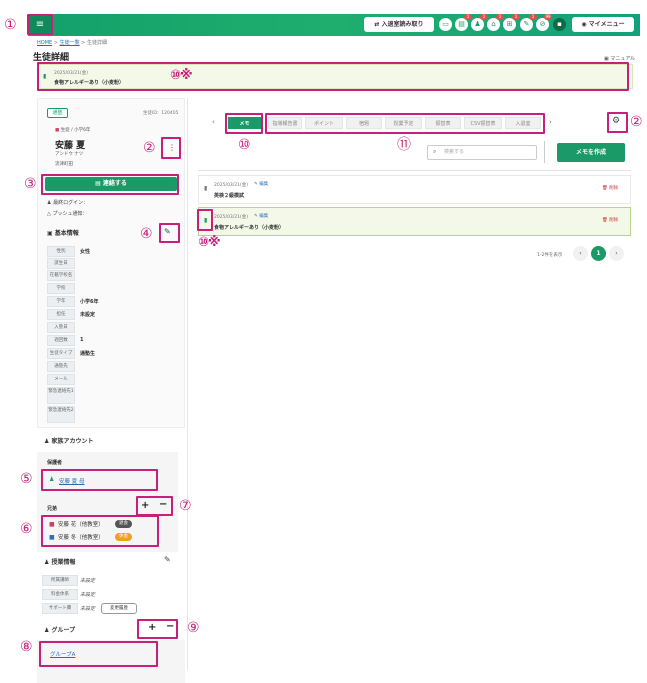 The width and height of the screenshot is (647, 683). I want to click on class-label: 所属講師, so click(60, 580).